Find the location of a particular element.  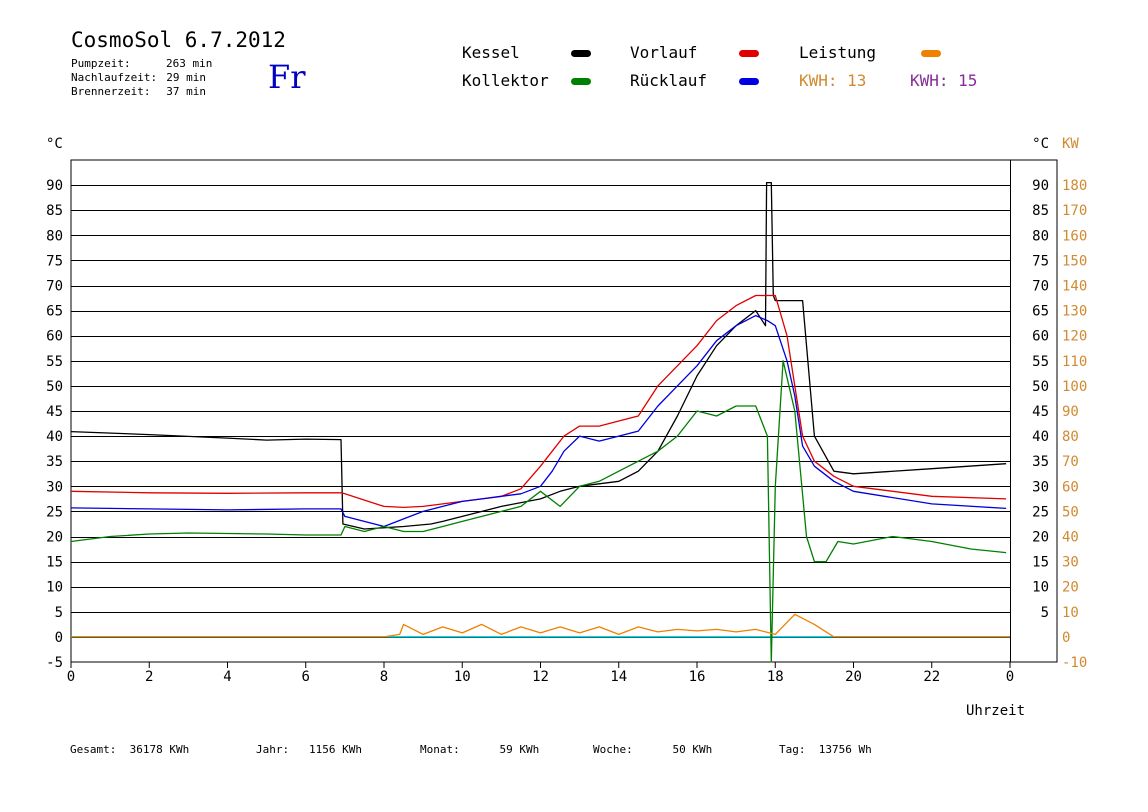

y-tick-label-right: 35 is located at coordinates (1040, 462).